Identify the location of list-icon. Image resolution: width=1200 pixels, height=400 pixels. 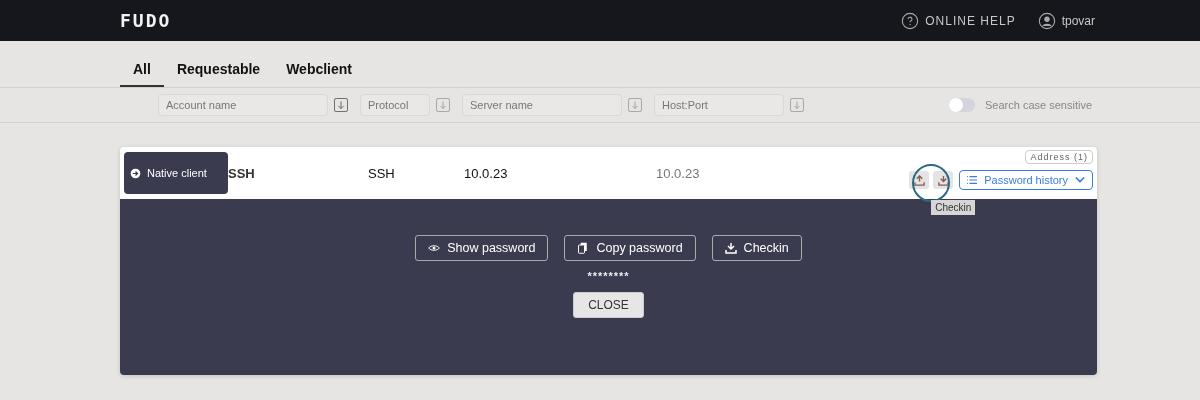
(972, 180).